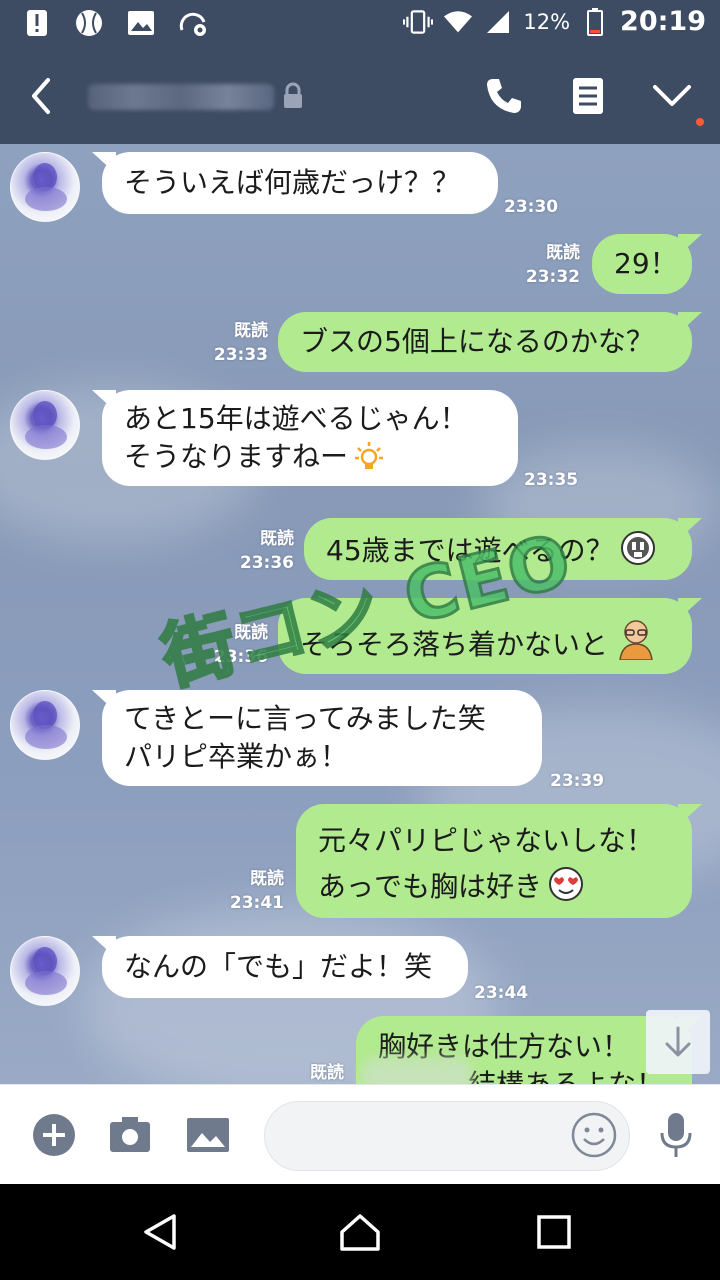 The image size is (720, 1280). I want to click on voice-button, so click(676, 1135).